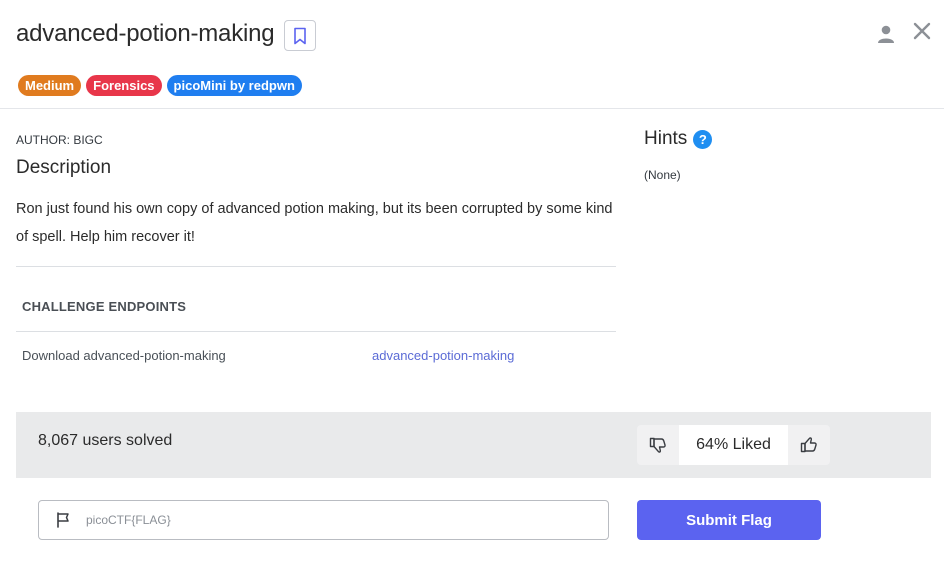 The width and height of the screenshot is (944, 571). I want to click on hints-text: (None), so click(662, 175).